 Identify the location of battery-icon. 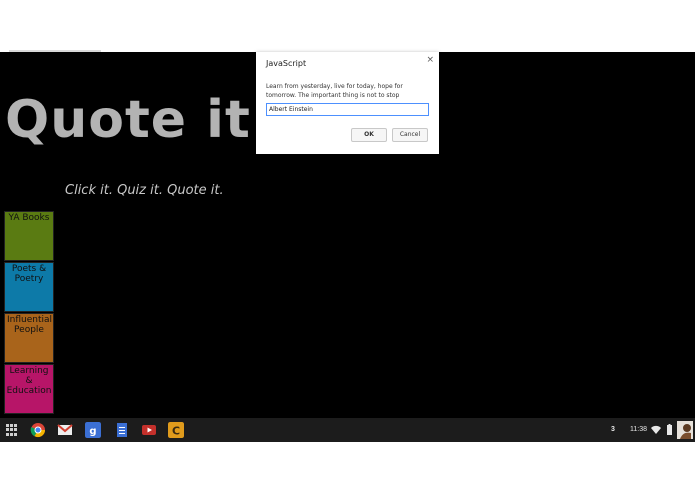
(669, 429).